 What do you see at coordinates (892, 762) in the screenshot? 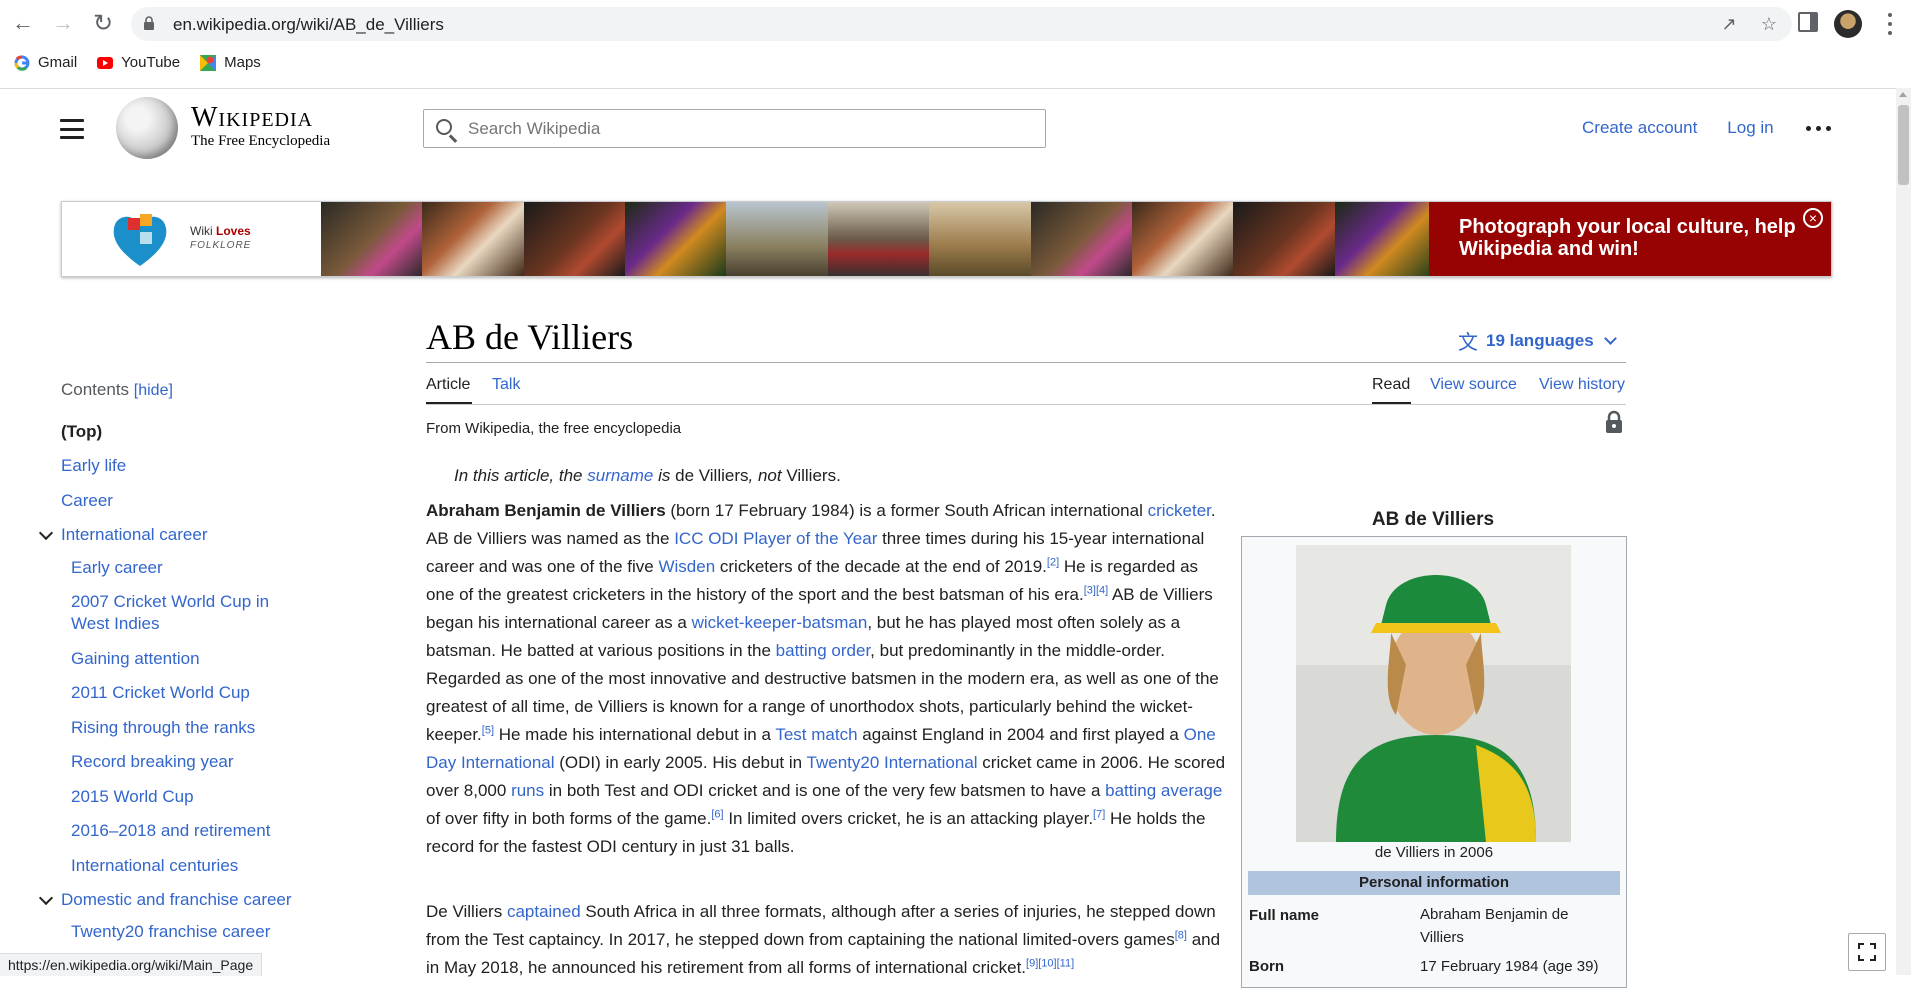
I see `twenty20-international-link: Twenty20 International` at bounding box center [892, 762].